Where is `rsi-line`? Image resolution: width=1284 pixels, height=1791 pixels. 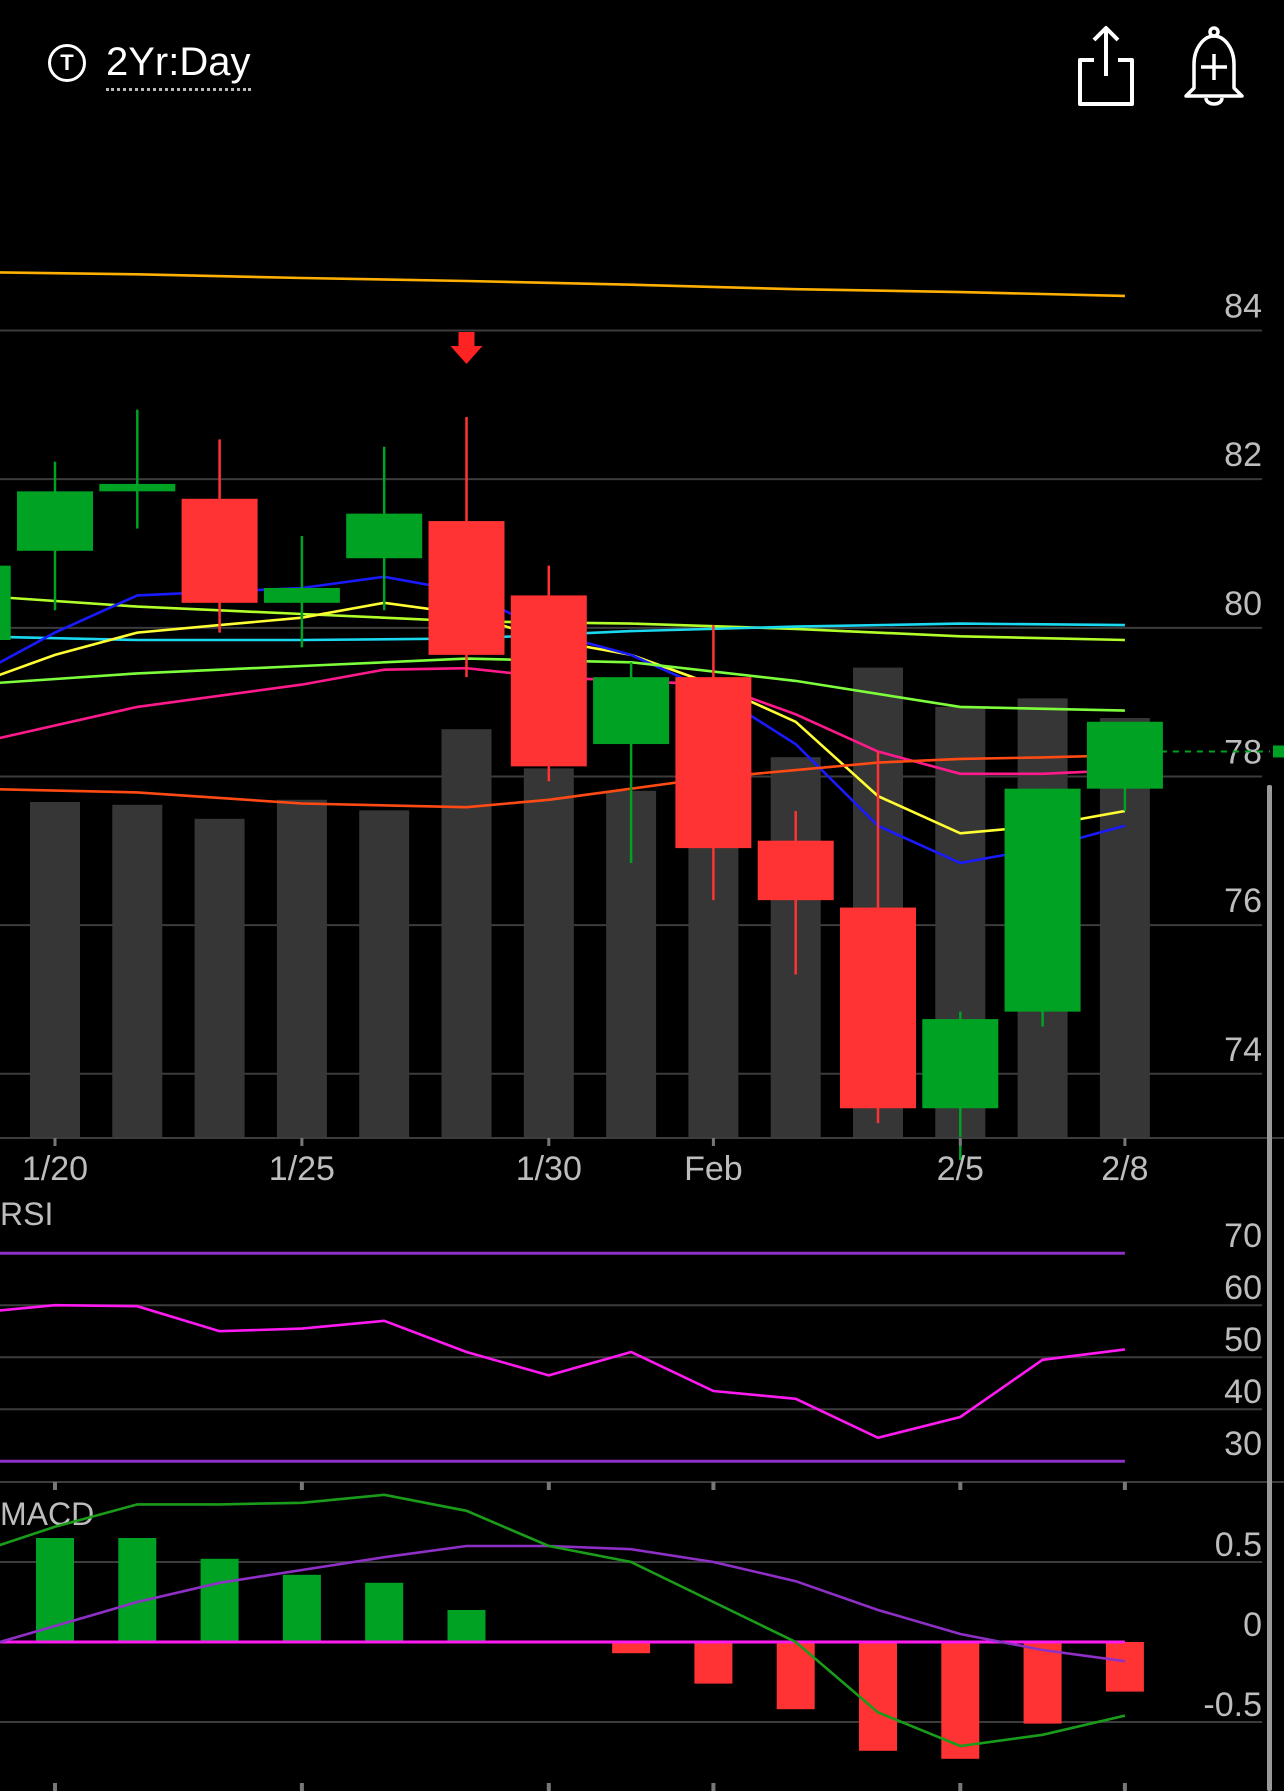 rsi-line is located at coordinates (563, 1371).